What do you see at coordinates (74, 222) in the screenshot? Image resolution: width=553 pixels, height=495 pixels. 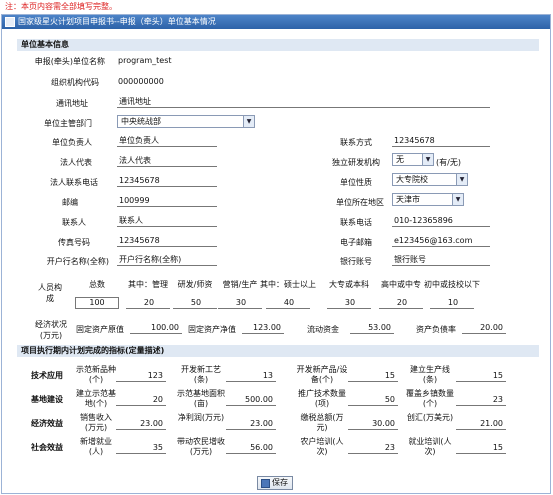 I see `liaison-label: 联系人` at bounding box center [74, 222].